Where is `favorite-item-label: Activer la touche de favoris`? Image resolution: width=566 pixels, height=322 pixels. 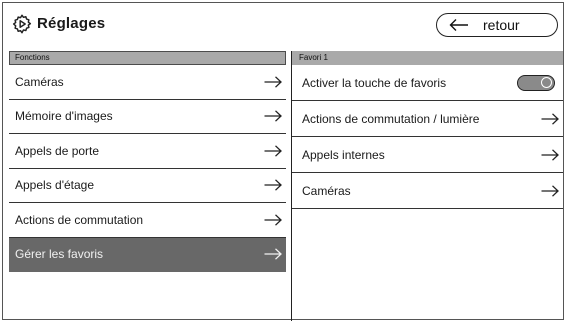 favorite-item-label: Activer la touche de favoris is located at coordinates (374, 82).